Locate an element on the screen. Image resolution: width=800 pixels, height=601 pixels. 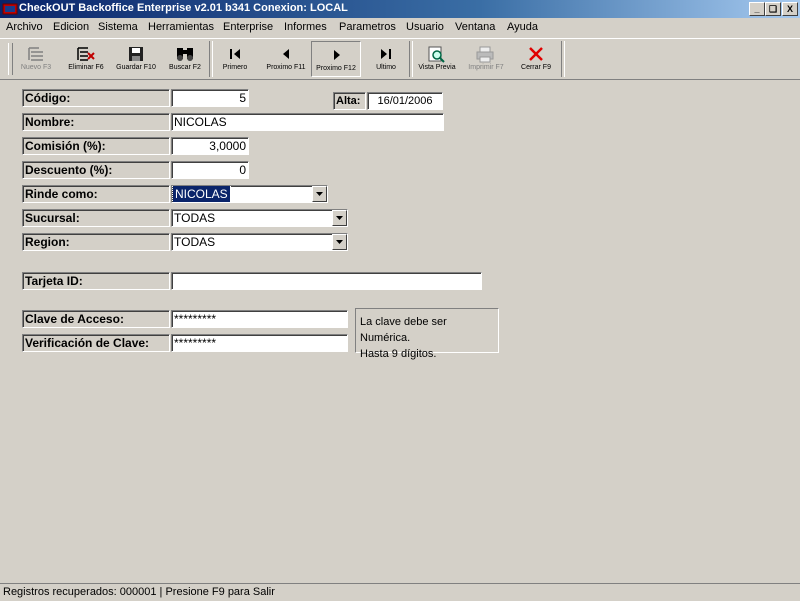
codigo-label: Código: is located at coordinates (96, 98).